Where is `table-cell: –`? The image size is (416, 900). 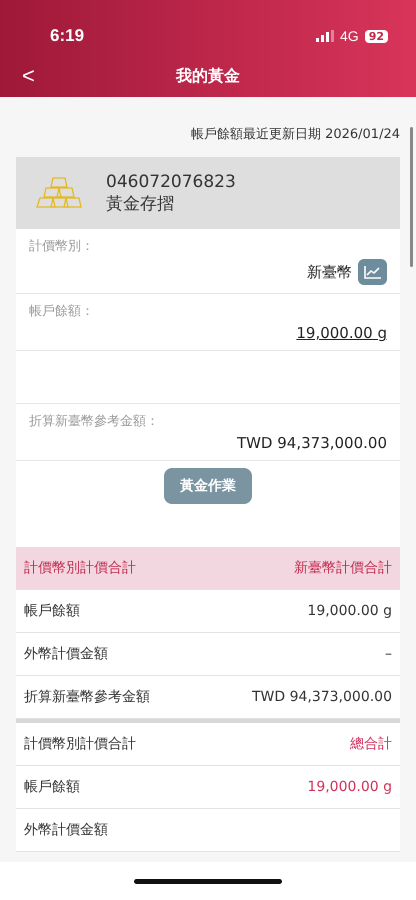 table-cell: – is located at coordinates (388, 654).